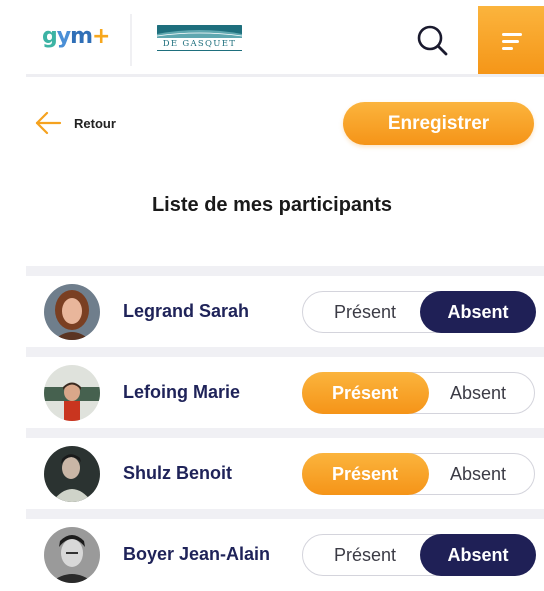  I want to click on participant-name: Shulz Benoit, so click(177, 473).